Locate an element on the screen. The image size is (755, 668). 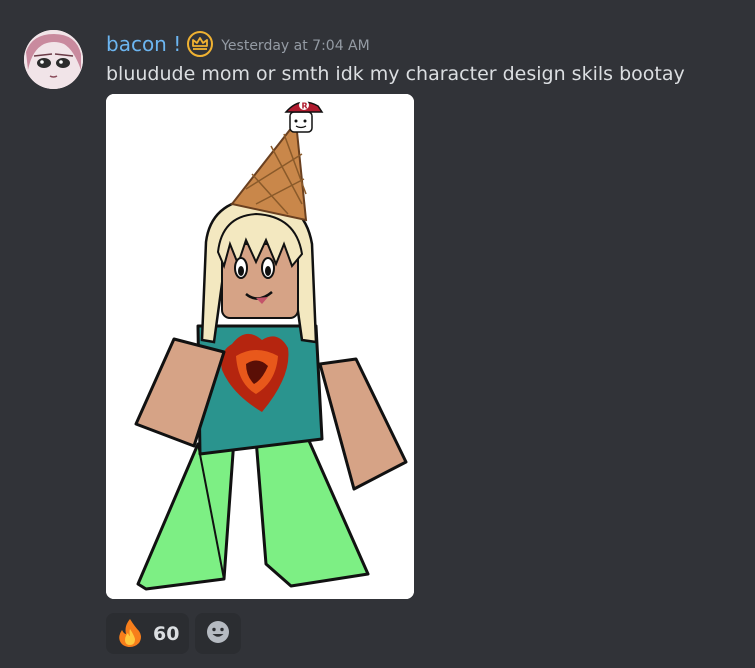
reactions-bar: 60 is located at coordinates (174, 633).